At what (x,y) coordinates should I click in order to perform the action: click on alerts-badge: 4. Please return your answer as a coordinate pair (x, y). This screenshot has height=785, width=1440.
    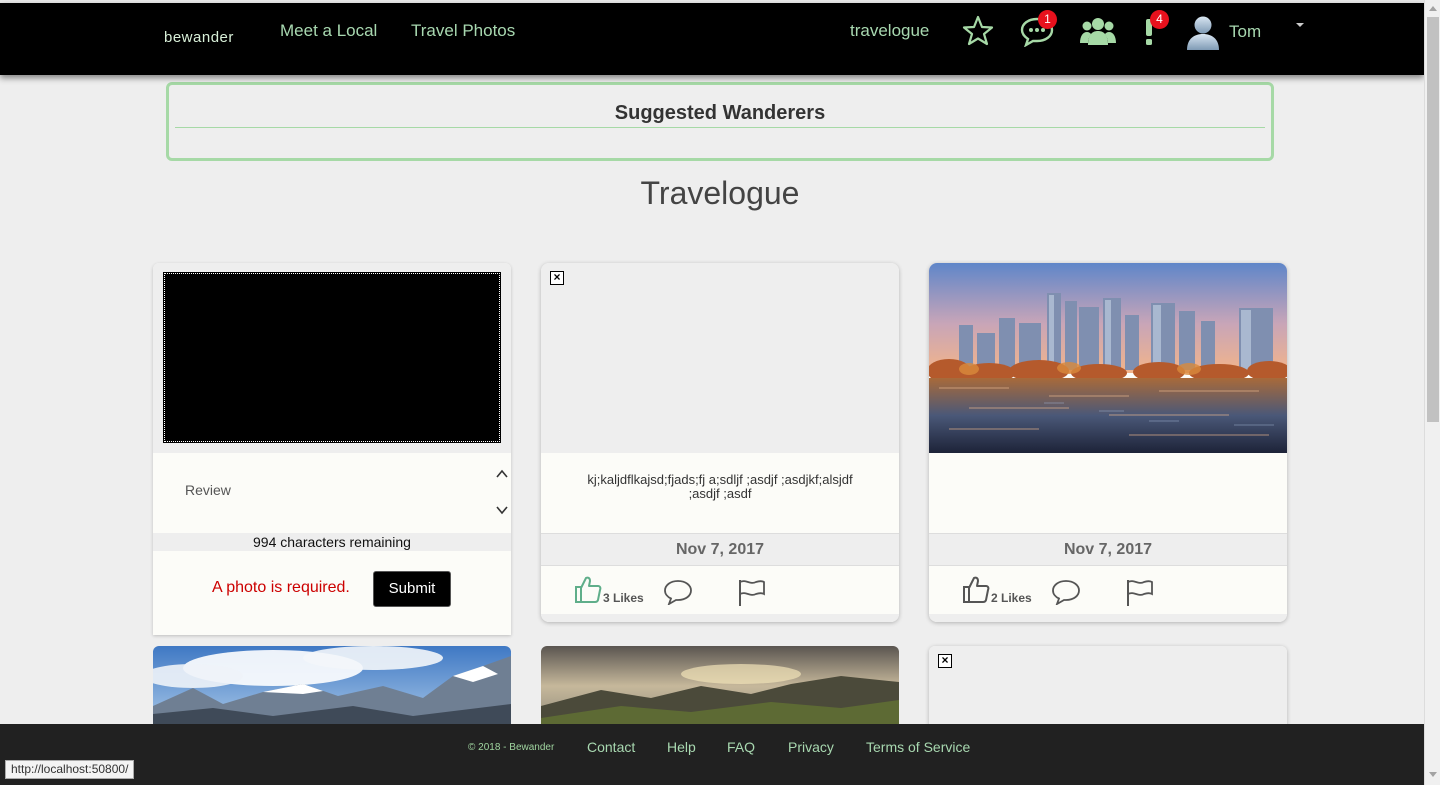
    Looking at the image, I should click on (1159, 19).